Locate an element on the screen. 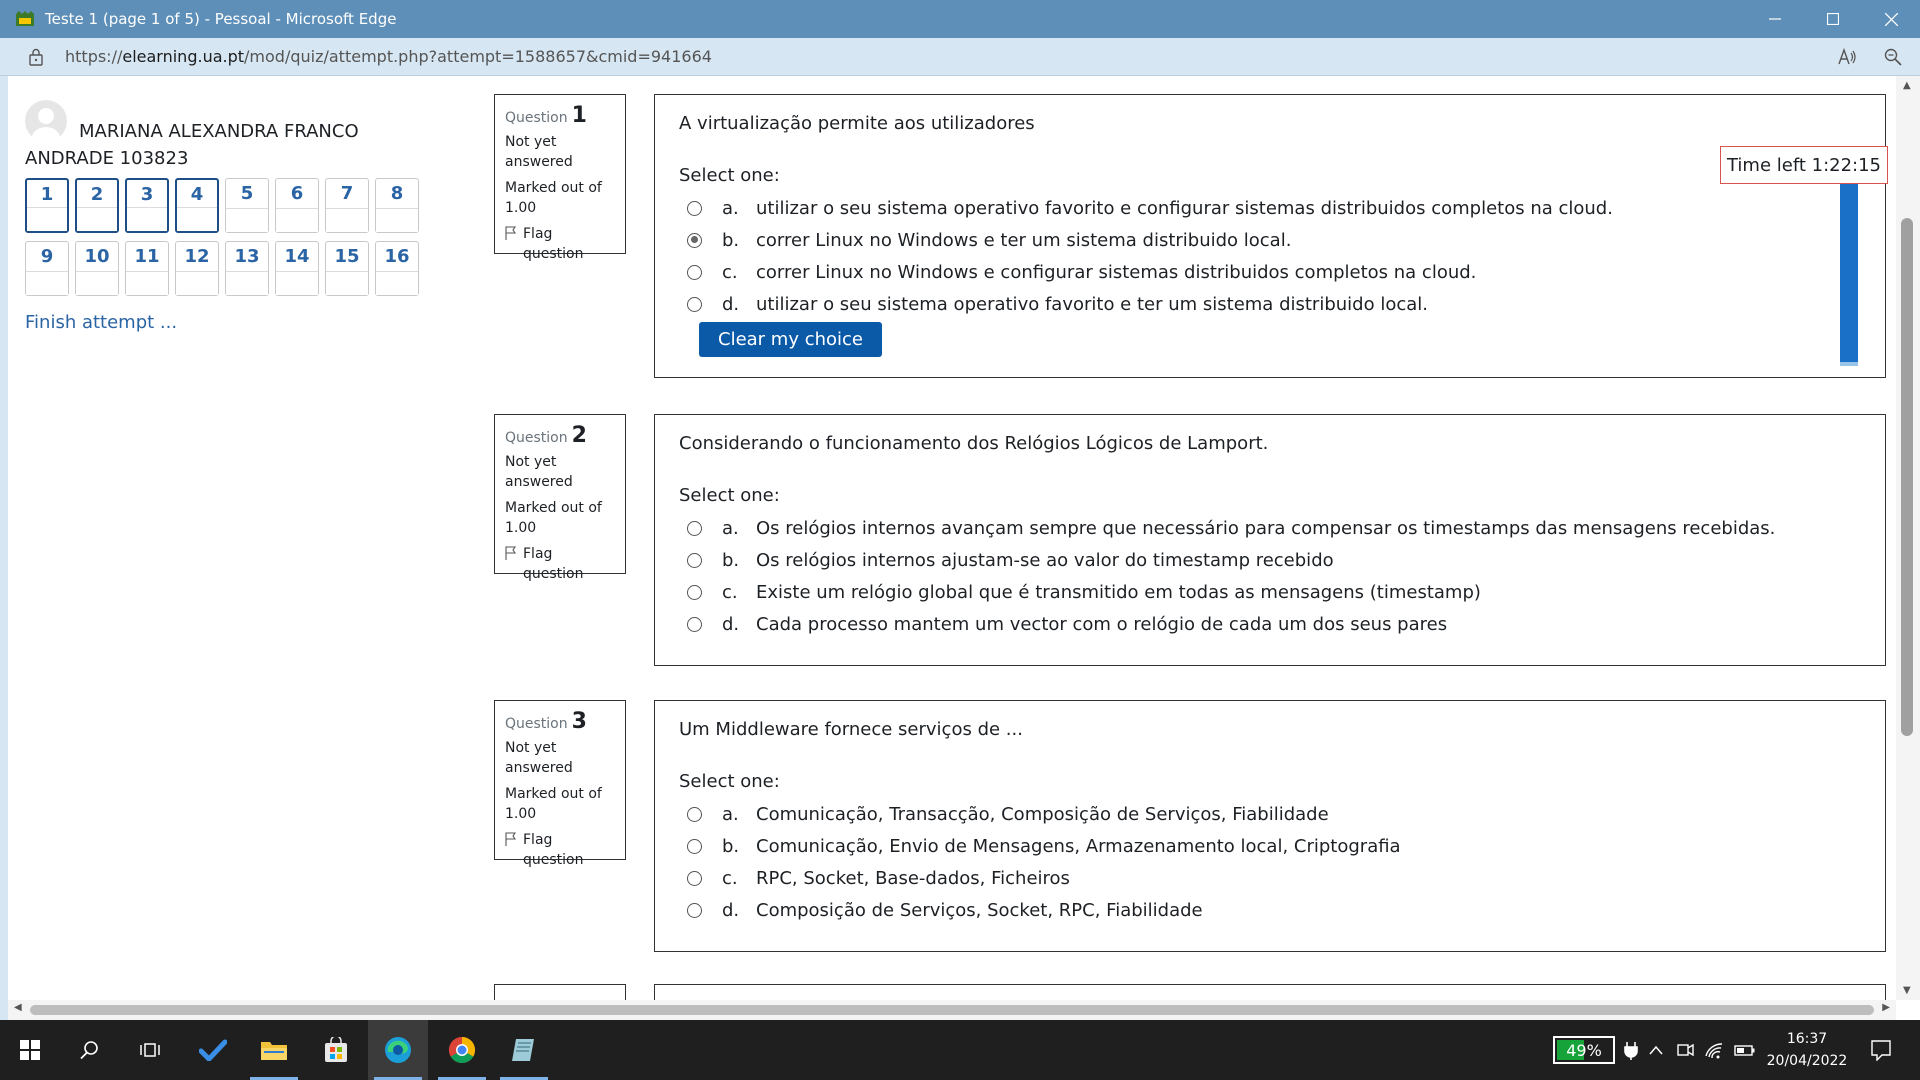 The width and height of the screenshot is (1920, 1080). quiz-nav-button: 1 is located at coordinates (47, 205).